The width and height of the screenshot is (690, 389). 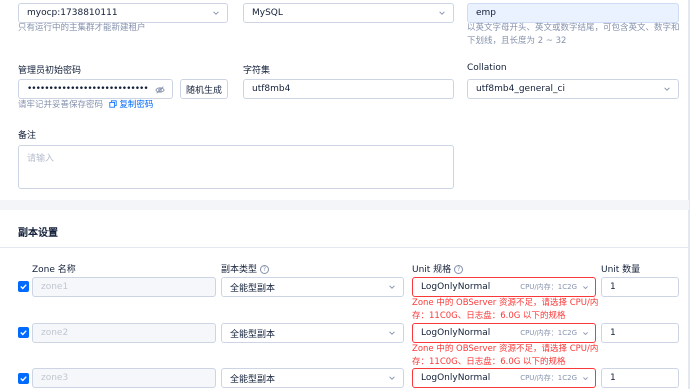 I want to click on zone3-spec-select: LogOnlyNormal CPU/内存：1C2G, so click(x=504, y=378).